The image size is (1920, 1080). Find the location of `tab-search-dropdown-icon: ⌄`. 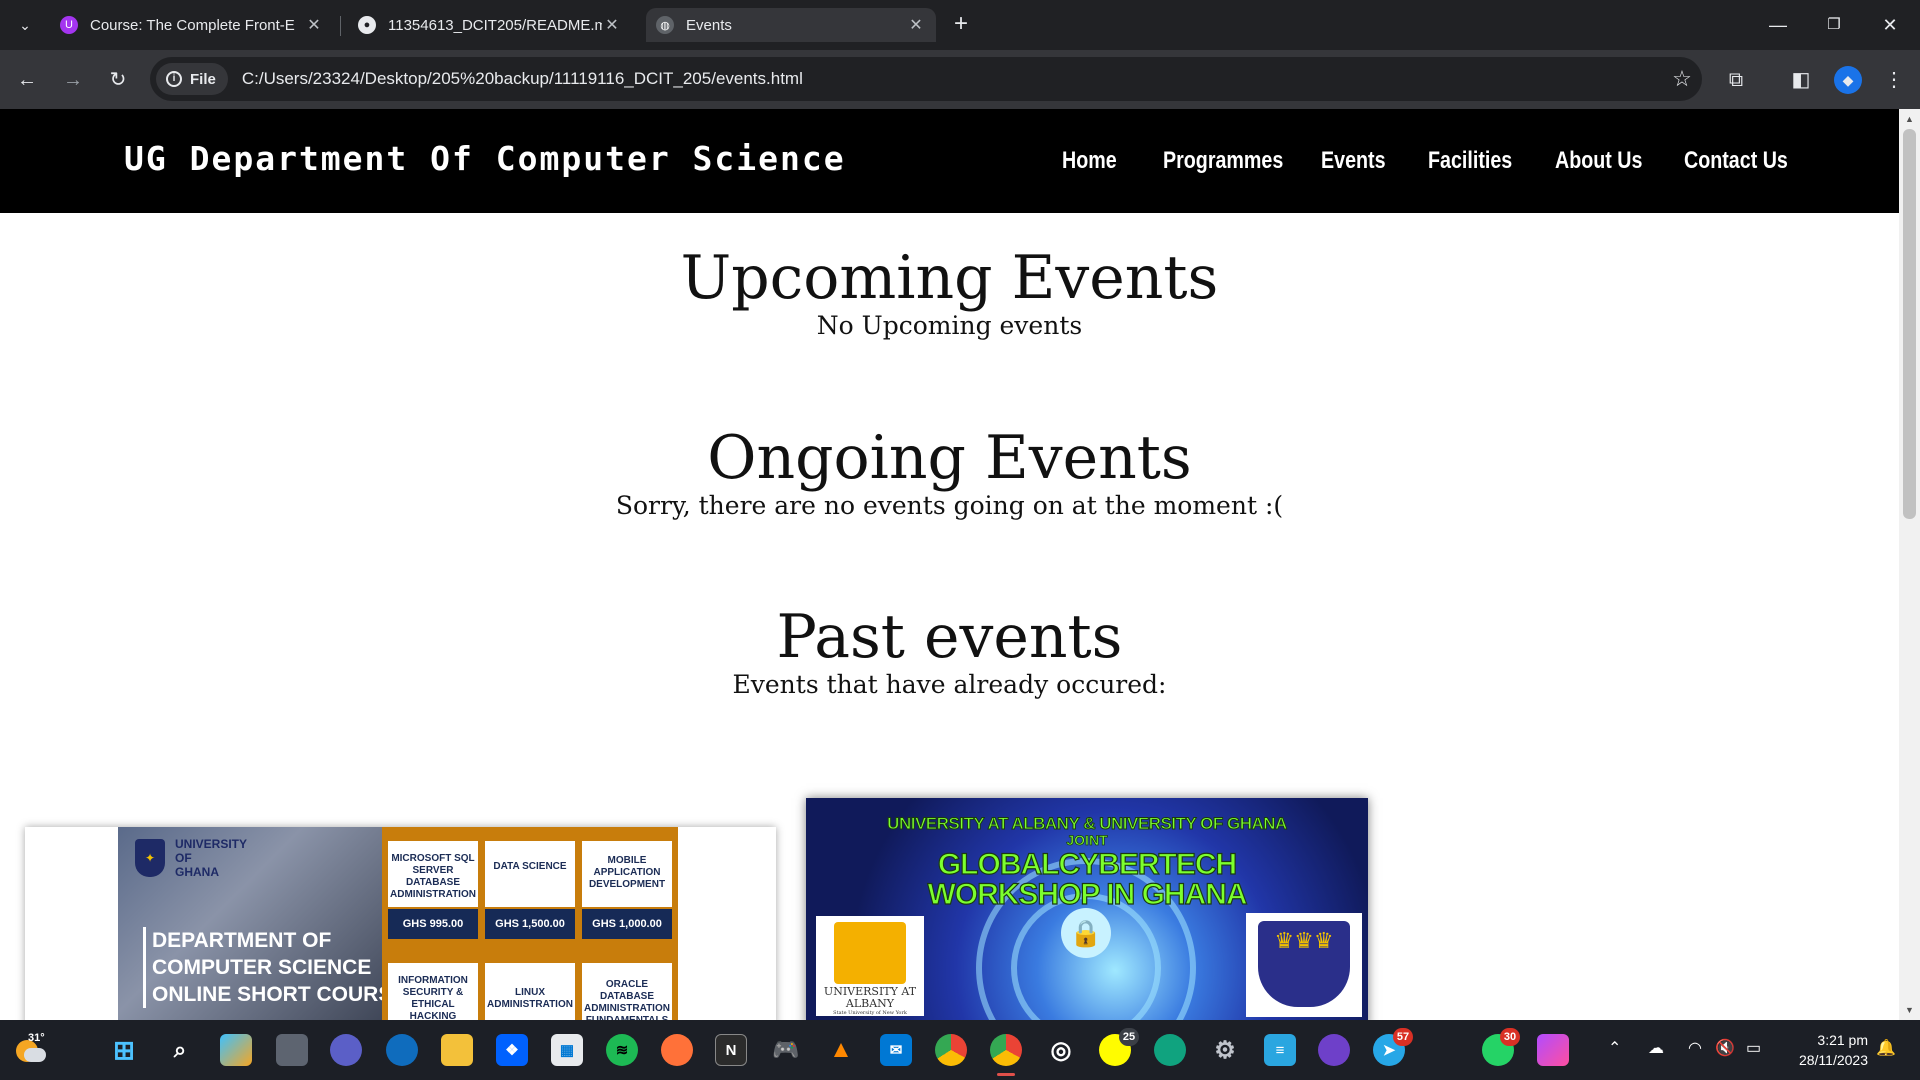

tab-search-dropdown-icon: ⌄ is located at coordinates (25, 25).